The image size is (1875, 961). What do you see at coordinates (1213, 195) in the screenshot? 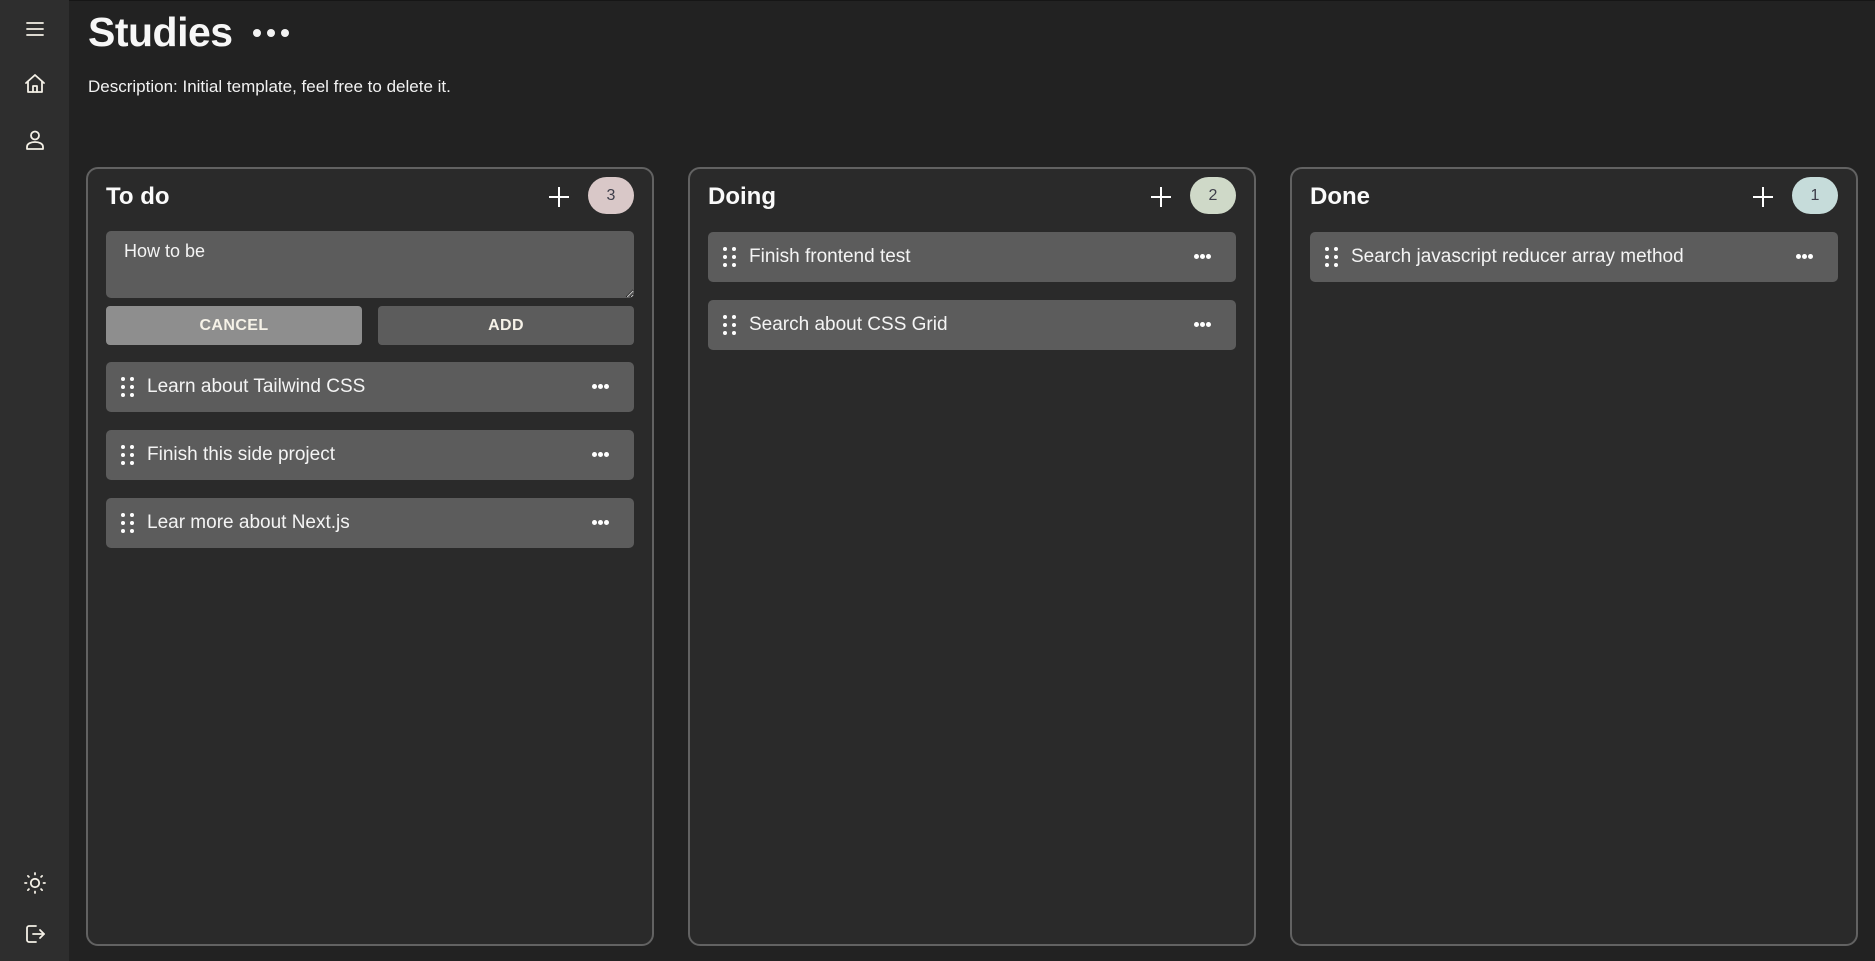
I see `count-badge: 2` at bounding box center [1213, 195].